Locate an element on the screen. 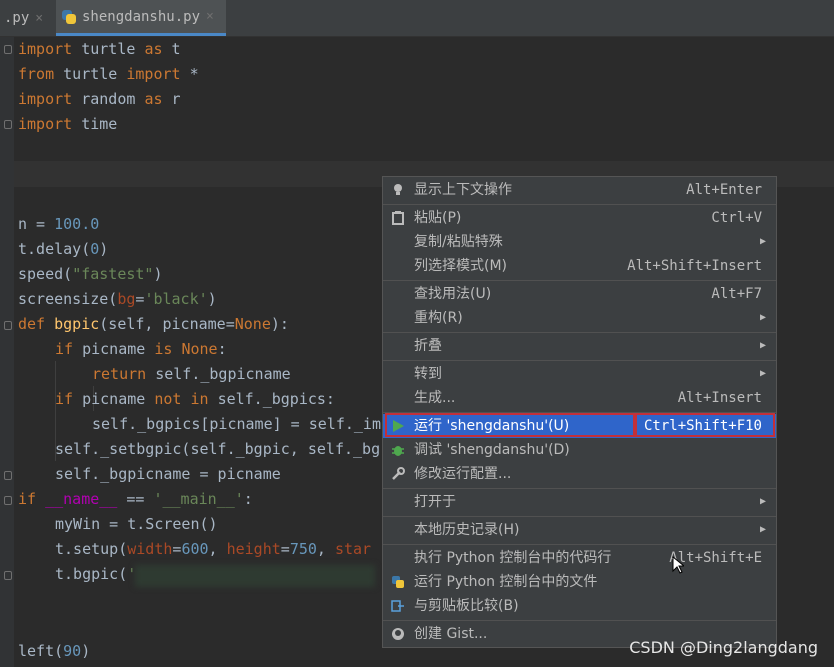 Image resolution: width=834 pixels, height=667 pixels. github-icon is located at coordinates (398, 634).